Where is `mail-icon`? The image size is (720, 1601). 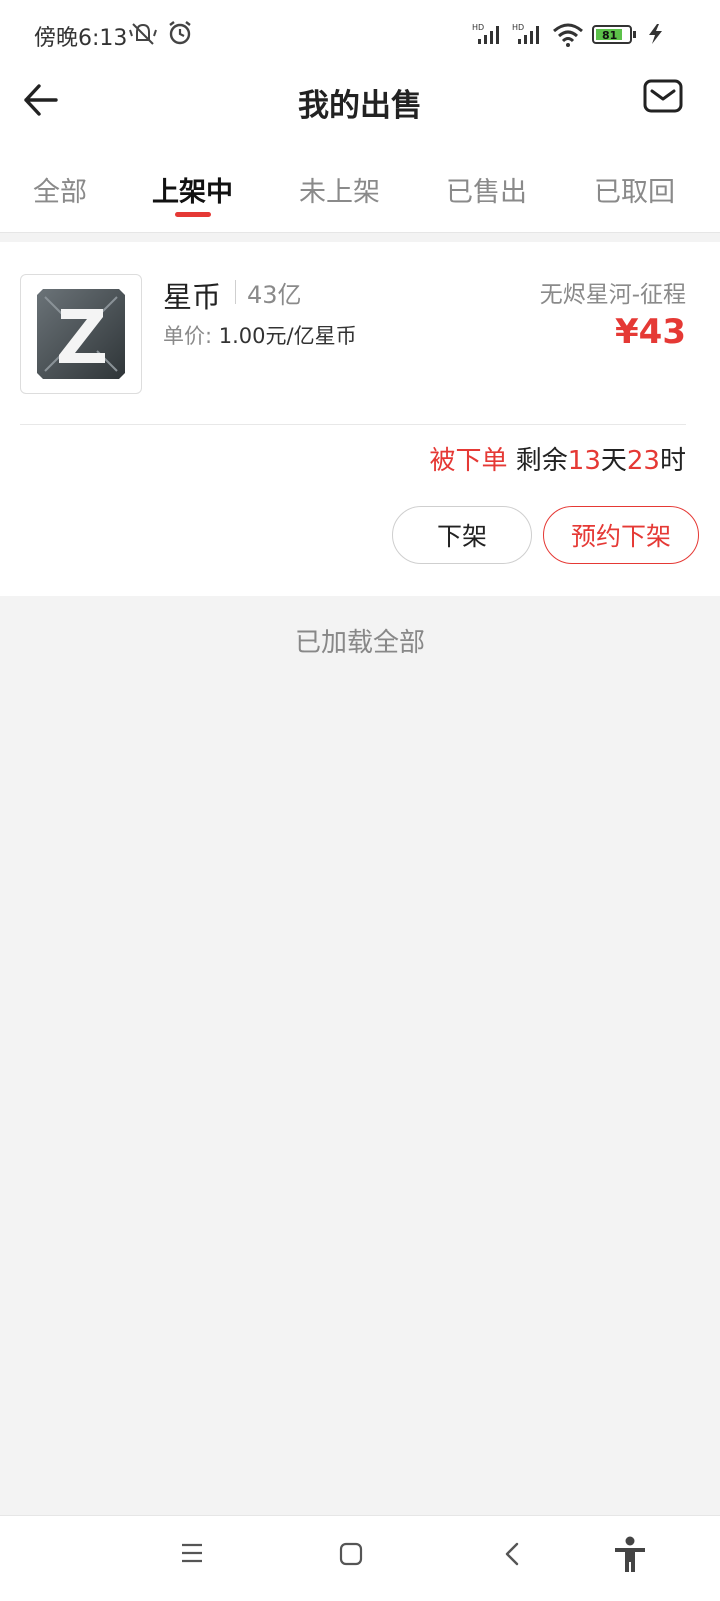
mail-icon is located at coordinates (663, 96).